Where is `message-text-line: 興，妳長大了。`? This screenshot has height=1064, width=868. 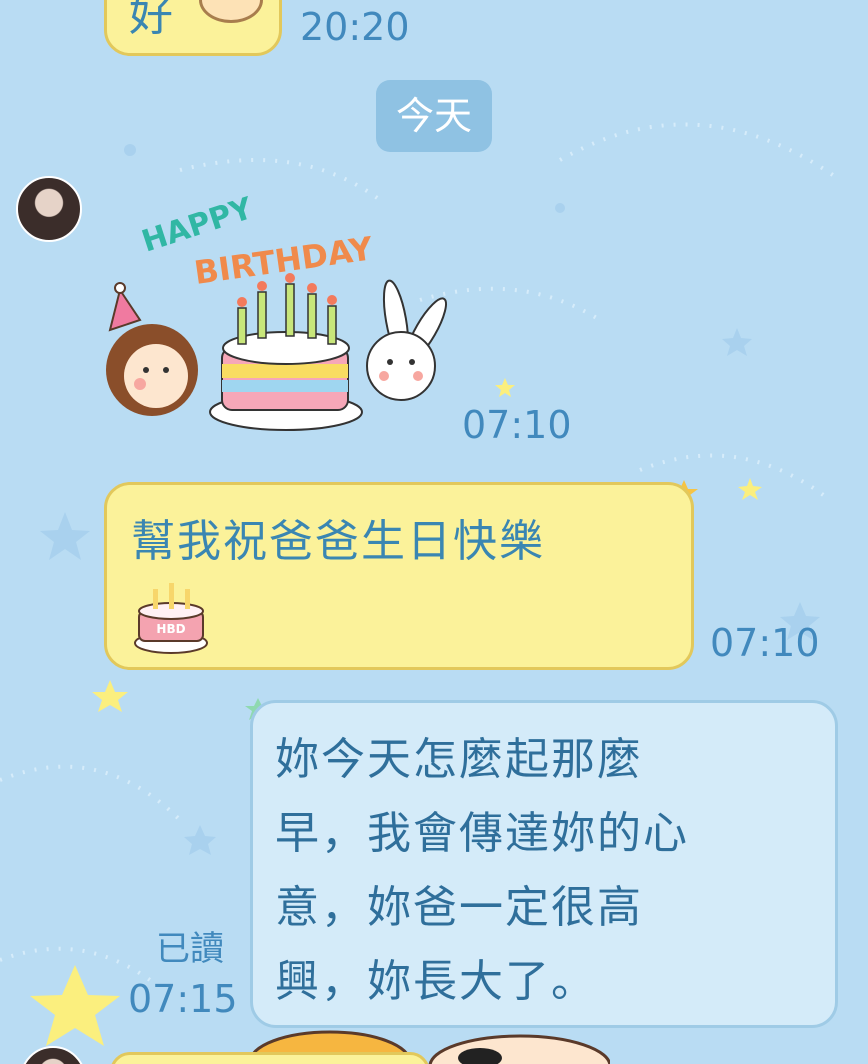 message-text-line: 興，妳長大了。 is located at coordinates (436, 981).